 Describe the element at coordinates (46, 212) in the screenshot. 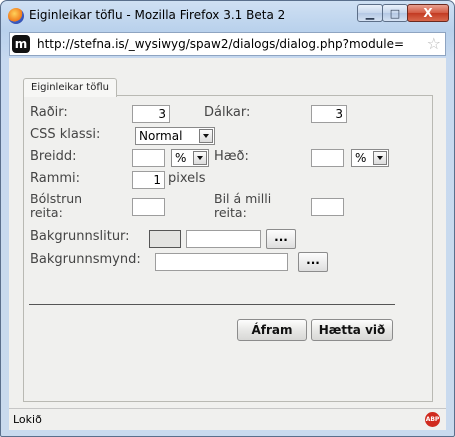

I see `cell-padding-label-line2: reita:` at that location.